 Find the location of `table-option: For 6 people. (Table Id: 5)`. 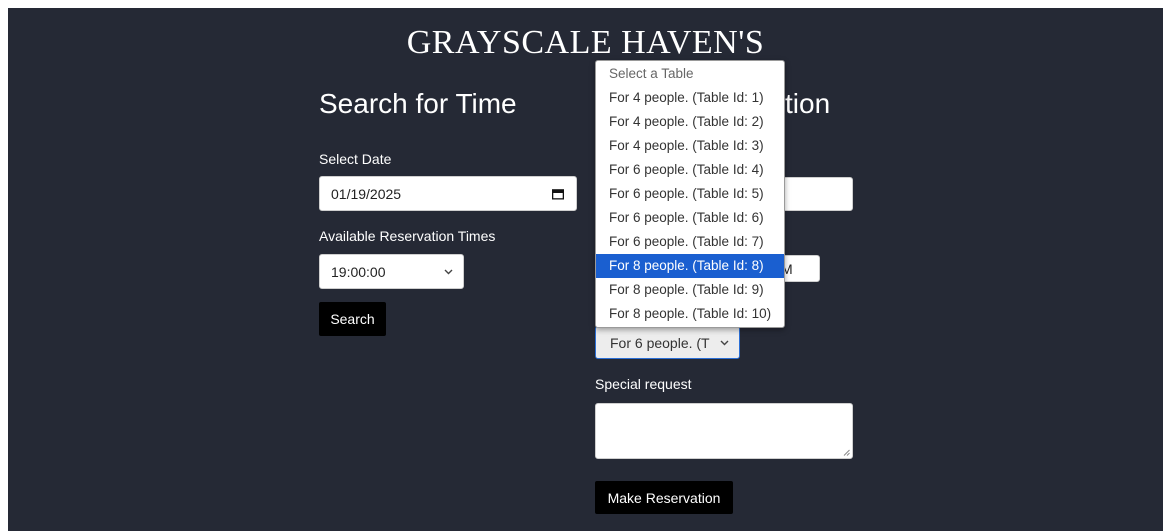

table-option: For 6 people. (Table Id: 5) is located at coordinates (690, 194).